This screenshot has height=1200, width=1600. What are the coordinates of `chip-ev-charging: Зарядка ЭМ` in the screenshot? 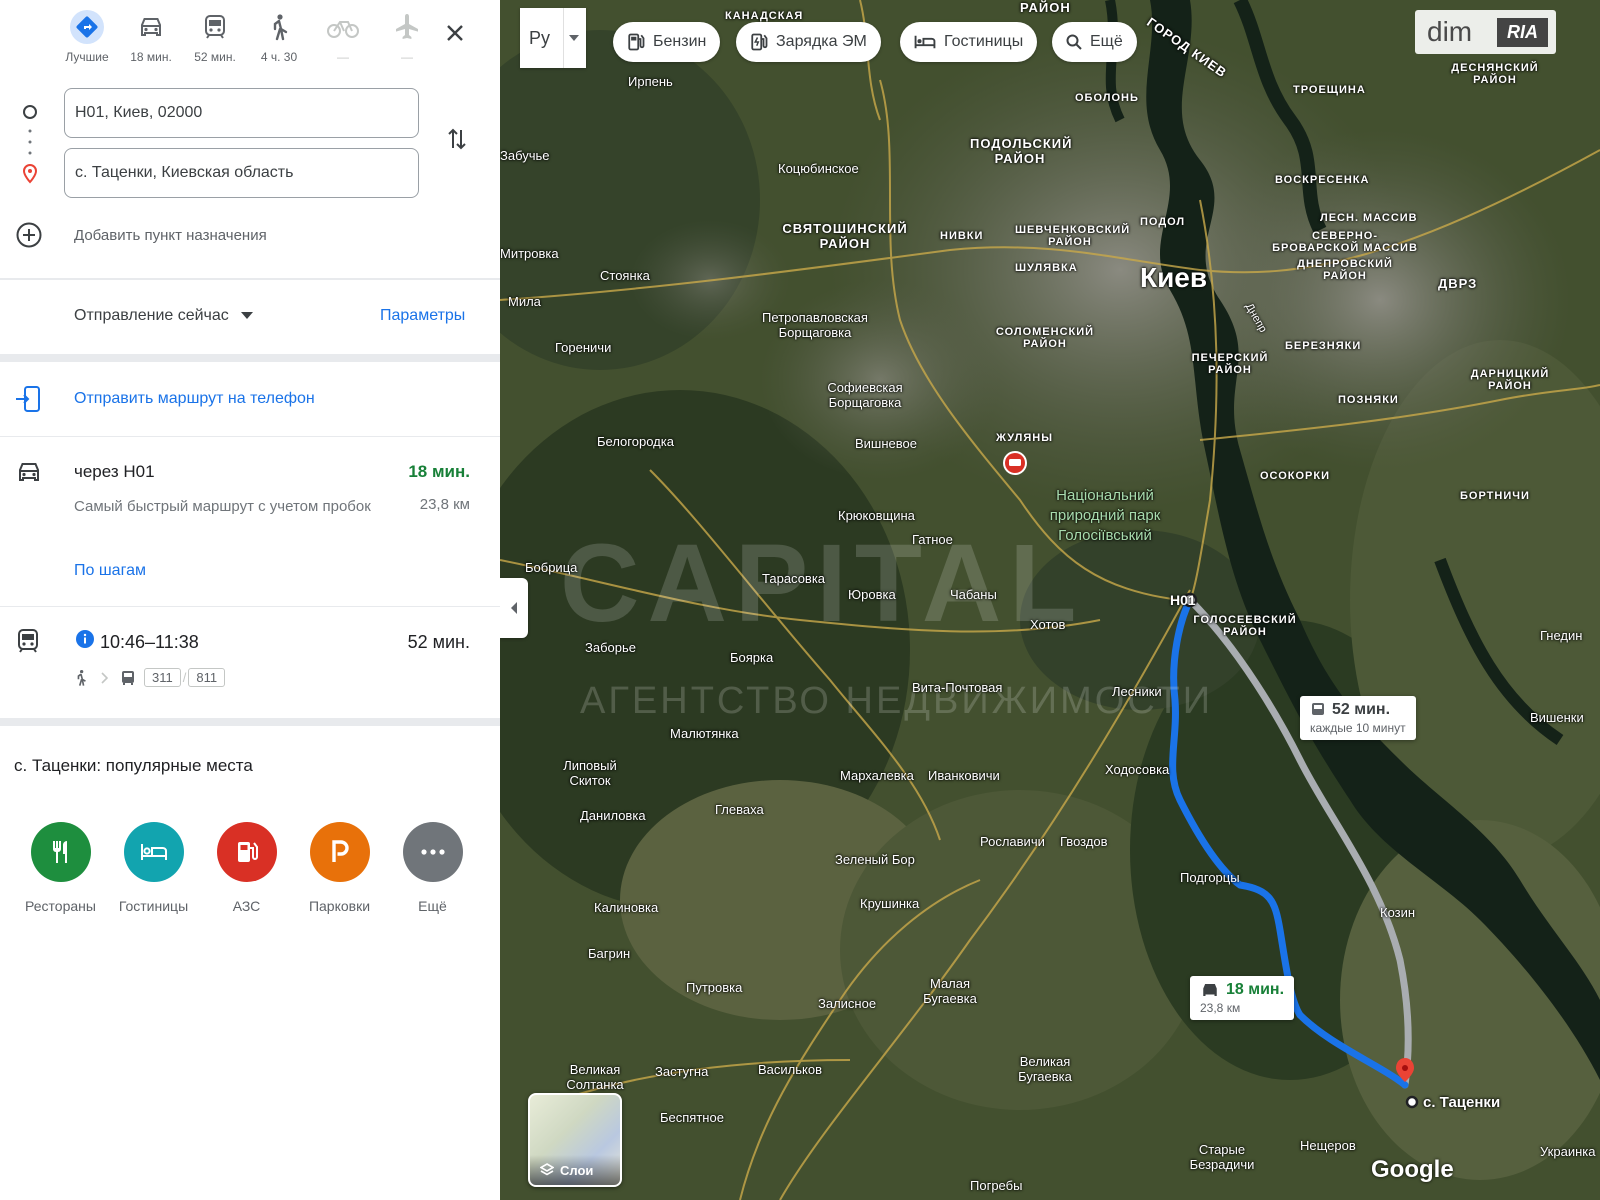 It's located at (808, 42).